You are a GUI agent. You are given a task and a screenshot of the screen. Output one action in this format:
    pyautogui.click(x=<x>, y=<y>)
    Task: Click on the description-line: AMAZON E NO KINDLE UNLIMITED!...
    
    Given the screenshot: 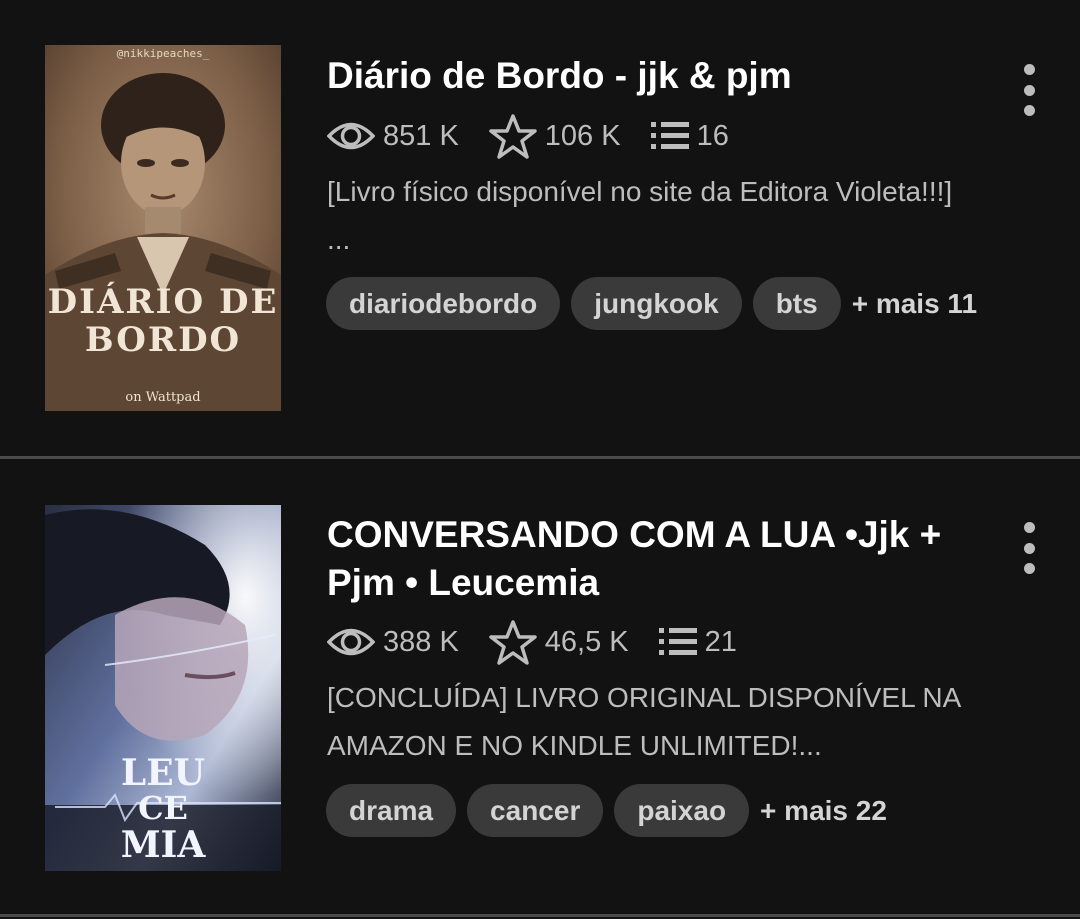 What is the action you would take?
    pyautogui.click(x=574, y=745)
    